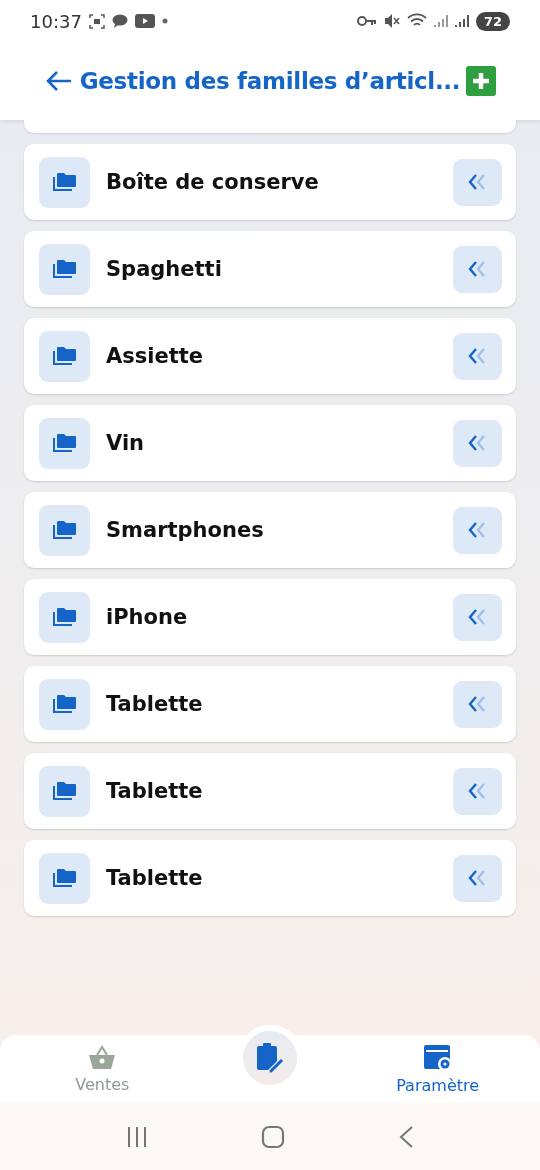  Describe the element at coordinates (126, 443) in the screenshot. I see `family-name: Vin` at that location.